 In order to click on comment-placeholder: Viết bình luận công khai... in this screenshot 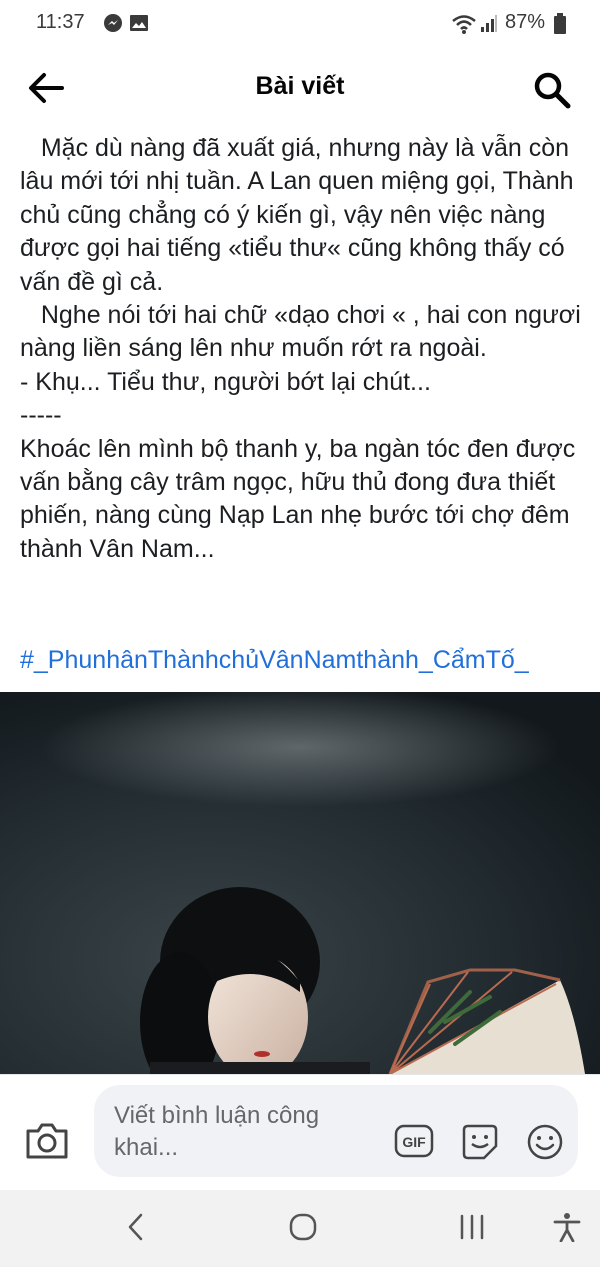, I will do `click(217, 1131)`.